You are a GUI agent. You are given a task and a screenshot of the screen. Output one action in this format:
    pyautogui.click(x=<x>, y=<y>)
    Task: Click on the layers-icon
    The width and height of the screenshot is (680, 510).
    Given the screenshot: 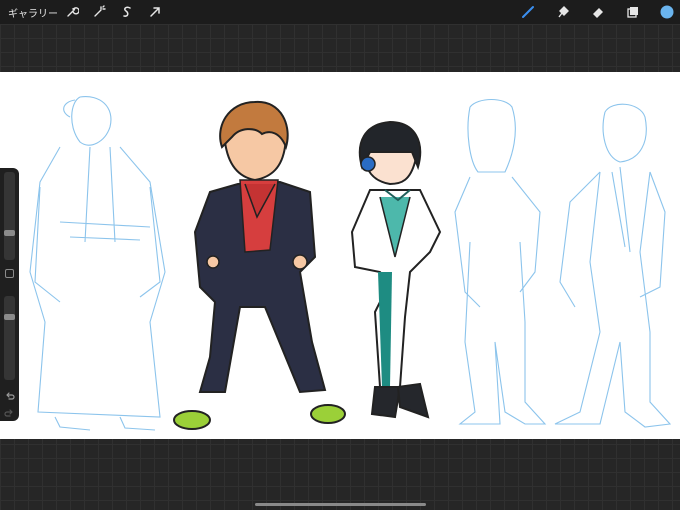 What is the action you would take?
    pyautogui.click(x=633, y=12)
    